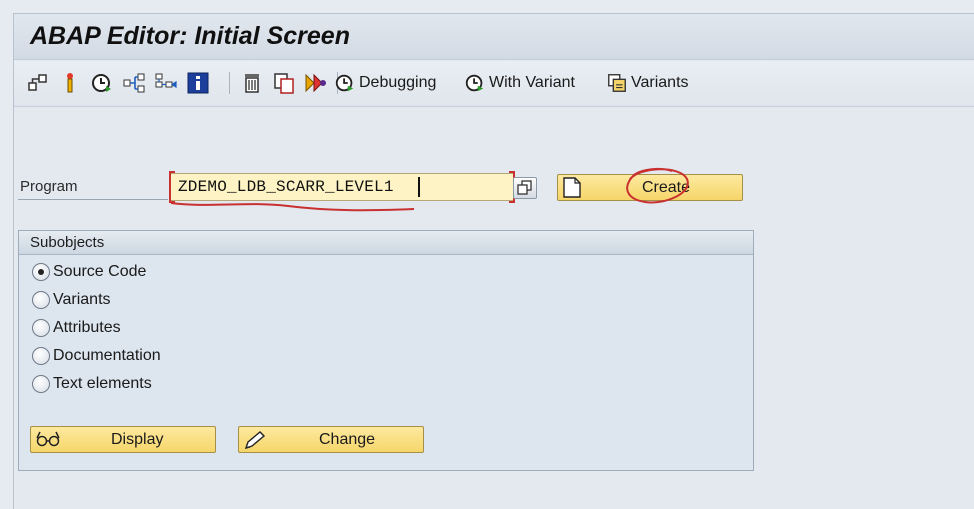 The image size is (974, 509). Describe the element at coordinates (166, 83) in the screenshot. I see `object-list-icon` at that location.